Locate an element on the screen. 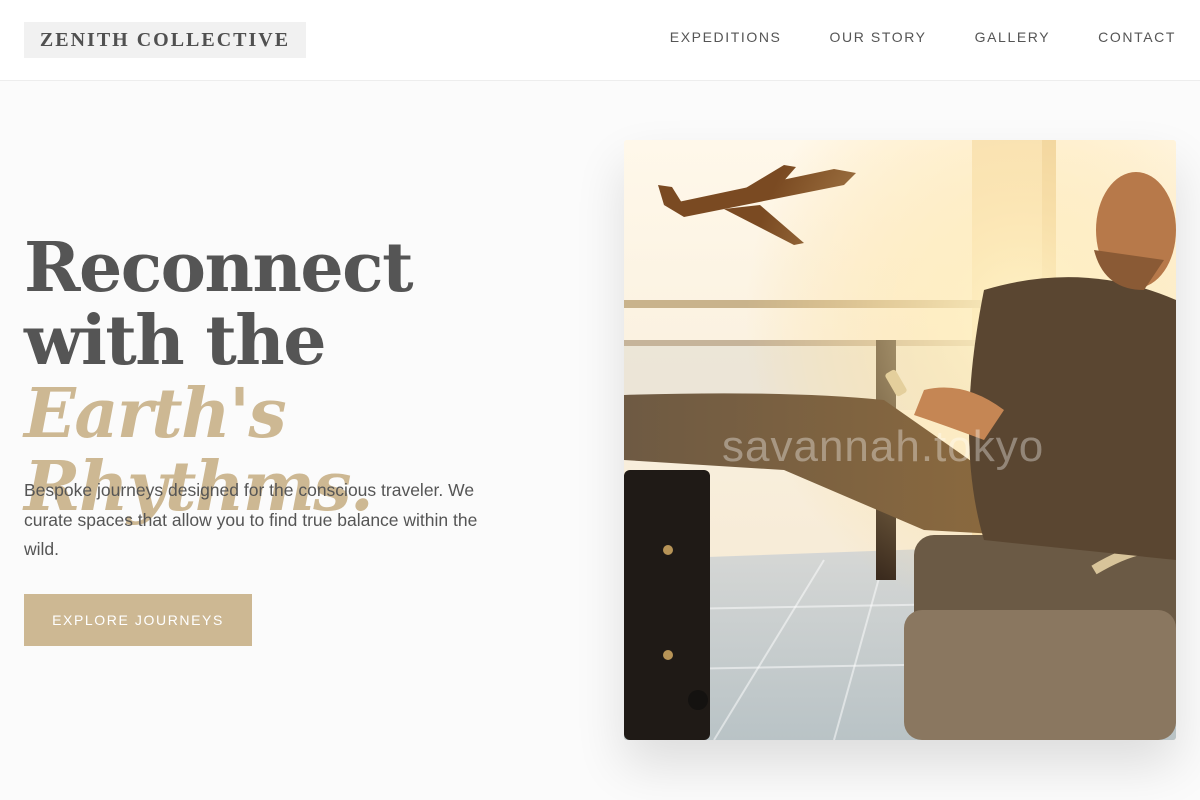 This screenshot has width=1200, height=800. hero-title-main: Reconnect with the is located at coordinates (219, 304).